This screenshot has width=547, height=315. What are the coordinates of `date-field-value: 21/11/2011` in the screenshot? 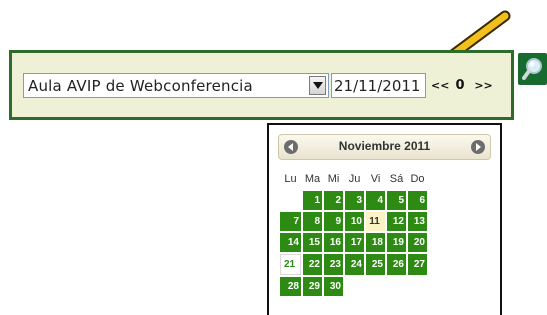 It's located at (377, 86).